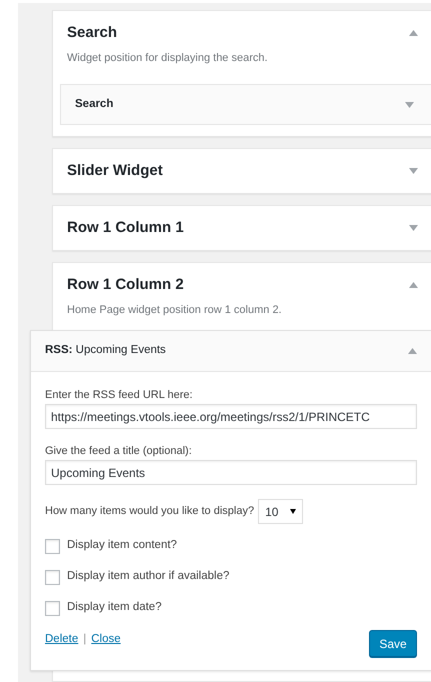 This screenshot has height=682, width=431. I want to click on delete-link: Delete, so click(61, 640).